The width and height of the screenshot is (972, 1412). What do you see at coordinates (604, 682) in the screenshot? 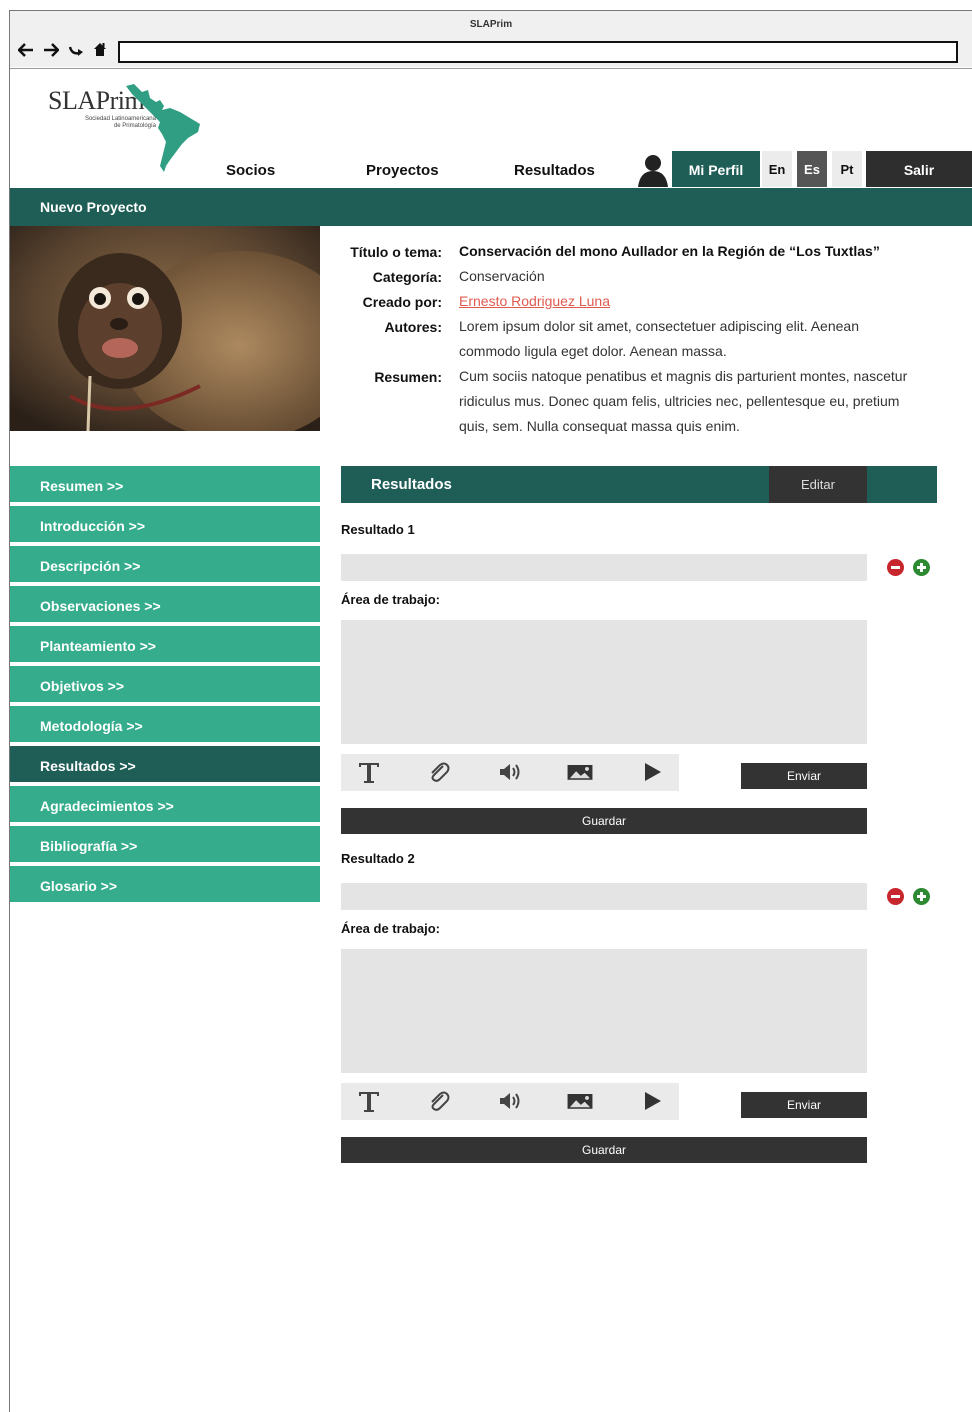
I see `workspace-1-textarea` at bounding box center [604, 682].